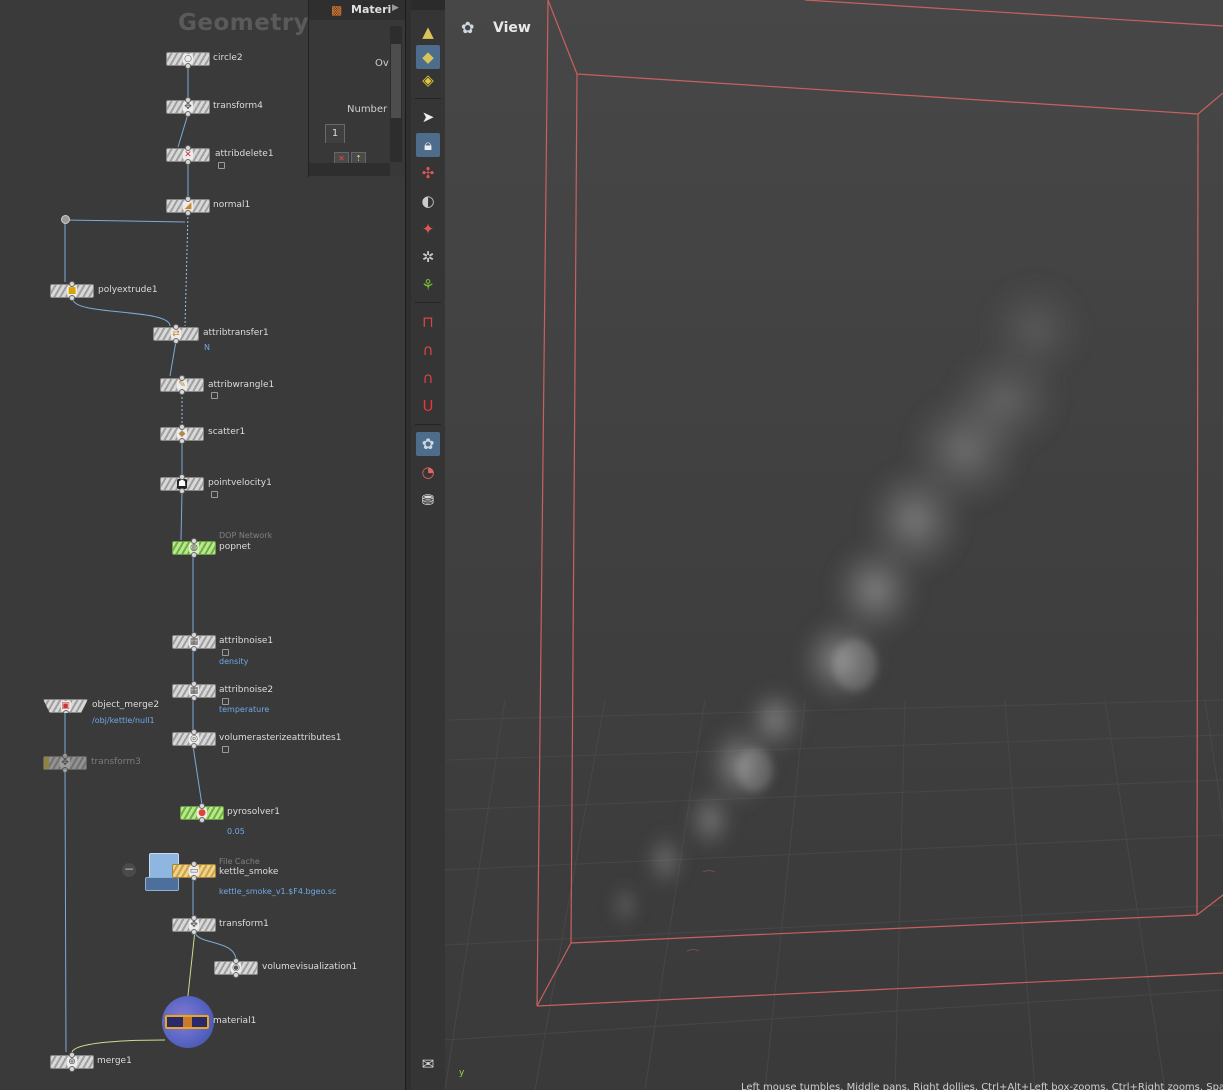  I want to click on scatter-tool-icon: ⚘, so click(428, 285).